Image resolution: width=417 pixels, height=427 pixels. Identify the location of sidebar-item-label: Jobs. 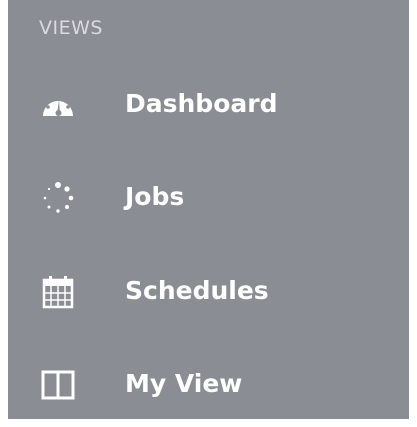
(155, 196).